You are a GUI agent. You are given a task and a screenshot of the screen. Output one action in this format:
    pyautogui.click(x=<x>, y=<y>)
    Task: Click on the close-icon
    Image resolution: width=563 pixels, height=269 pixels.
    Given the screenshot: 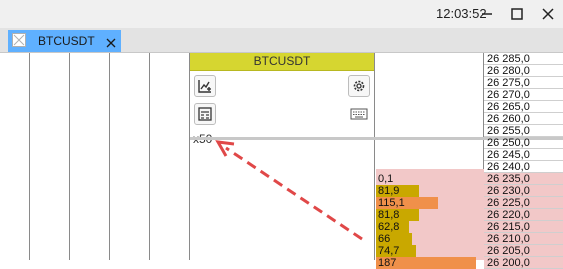 What is the action you would take?
    pyautogui.click(x=548, y=14)
    